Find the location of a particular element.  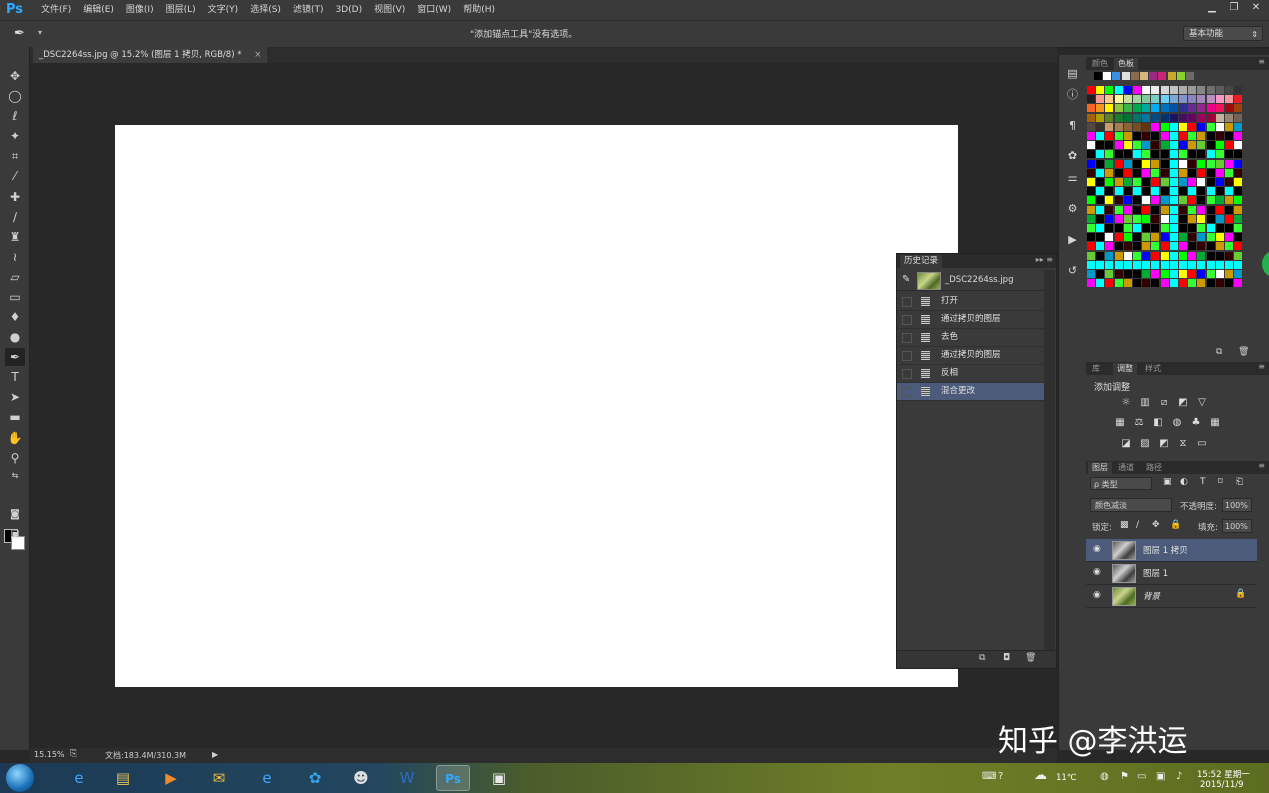

actions-icon: ▶ is located at coordinates (1072, 240).